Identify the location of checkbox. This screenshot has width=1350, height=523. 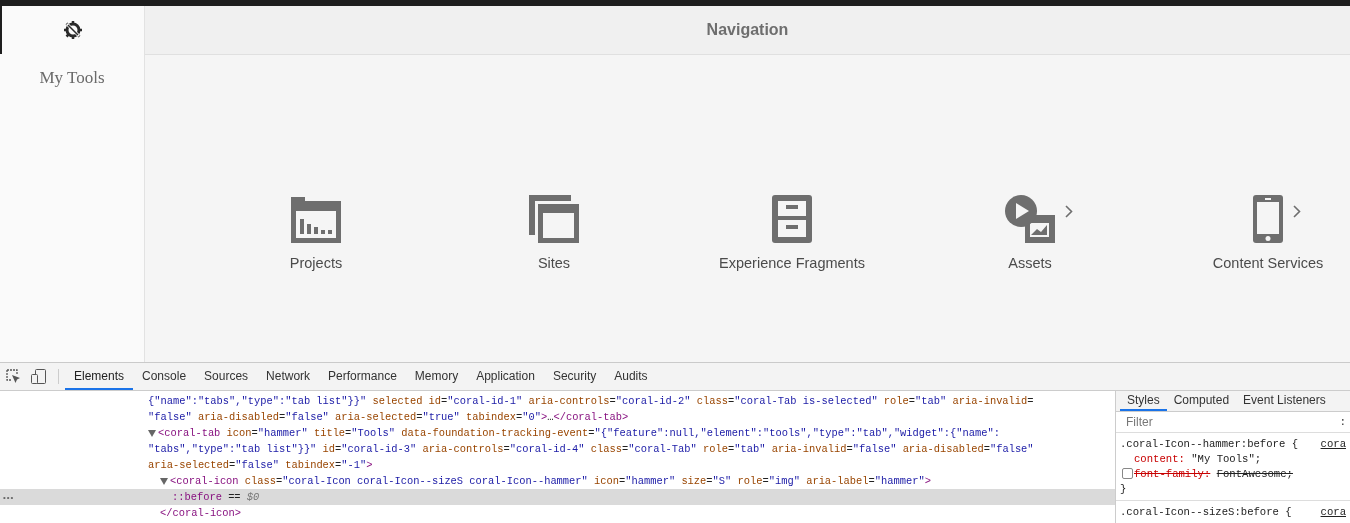
(1127, 473).